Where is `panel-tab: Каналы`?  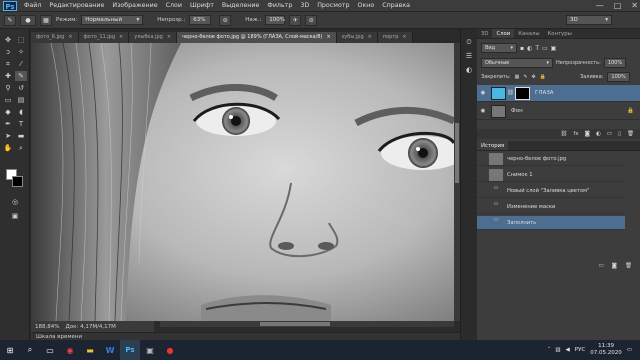 panel-tab: Каналы is located at coordinates (528, 33).